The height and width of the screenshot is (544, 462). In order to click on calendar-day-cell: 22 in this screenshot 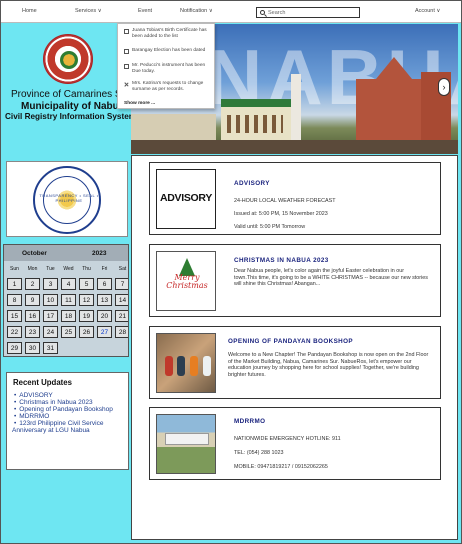, I will do `click(14, 332)`.